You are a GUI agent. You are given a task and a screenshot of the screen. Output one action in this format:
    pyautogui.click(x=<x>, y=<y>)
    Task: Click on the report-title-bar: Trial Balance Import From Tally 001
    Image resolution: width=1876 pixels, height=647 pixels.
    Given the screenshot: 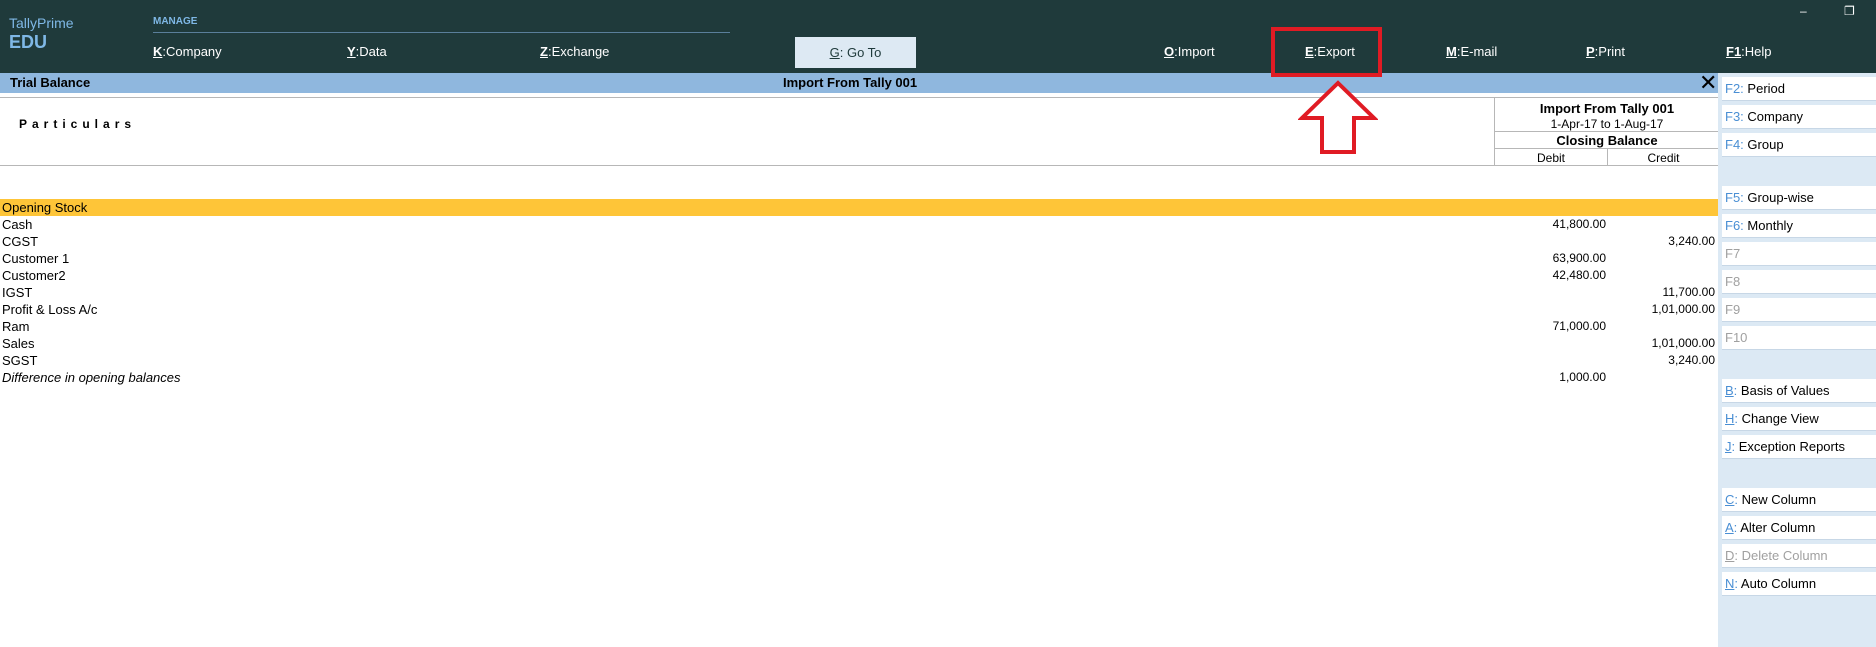 What is the action you would take?
    pyautogui.click(x=859, y=83)
    